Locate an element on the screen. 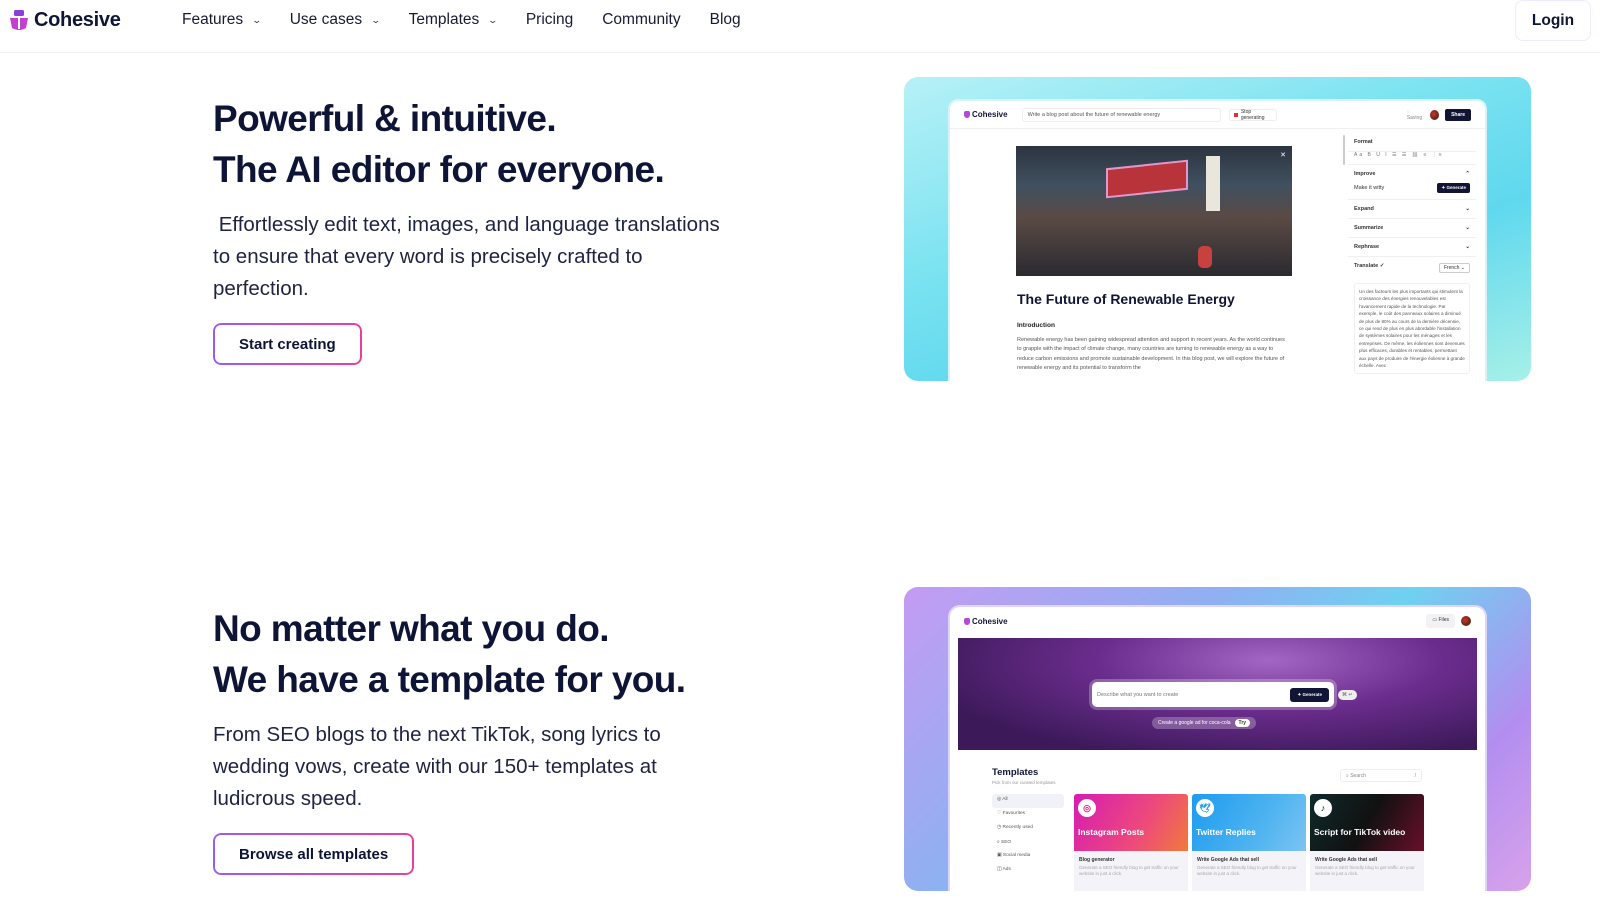 The height and width of the screenshot is (918, 1600). category-label: Ads is located at coordinates (1006, 869).